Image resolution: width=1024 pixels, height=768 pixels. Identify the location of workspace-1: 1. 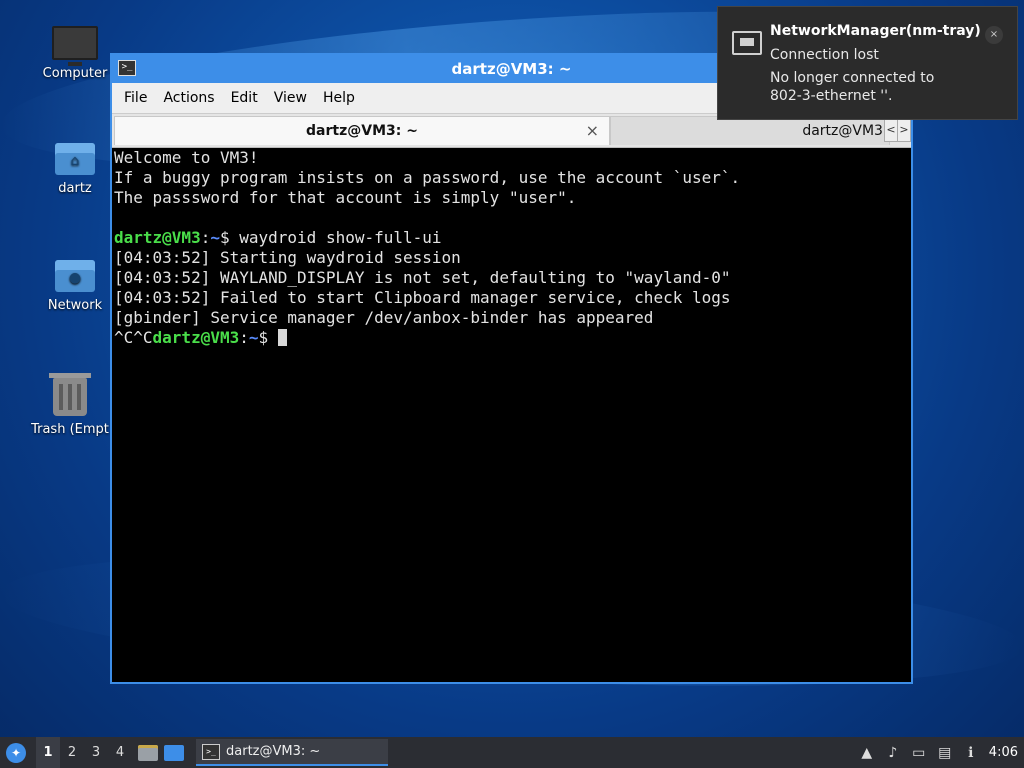
(48, 752).